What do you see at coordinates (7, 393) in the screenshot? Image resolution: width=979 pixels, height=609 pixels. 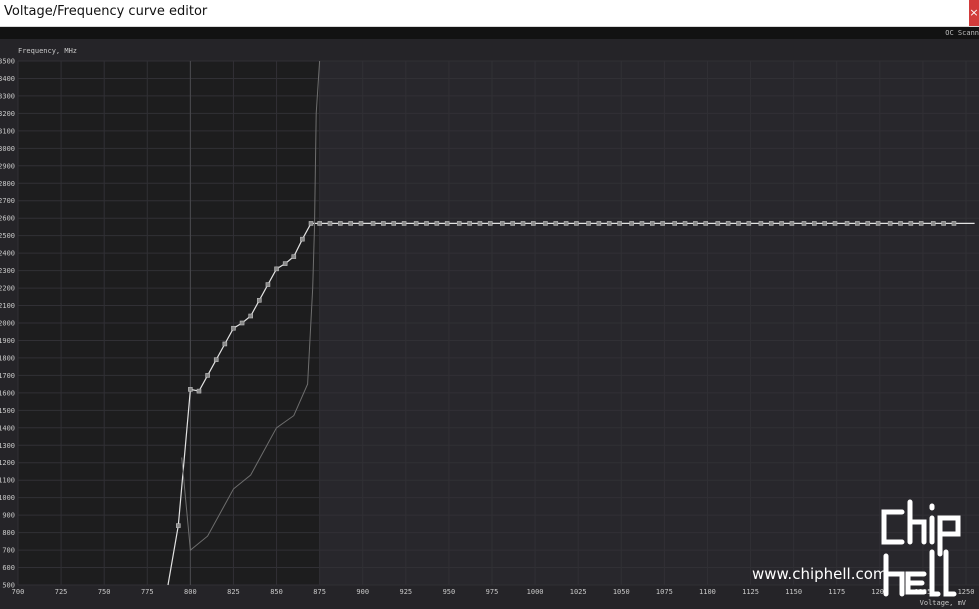 I see `y-tick-label: 1600` at bounding box center [7, 393].